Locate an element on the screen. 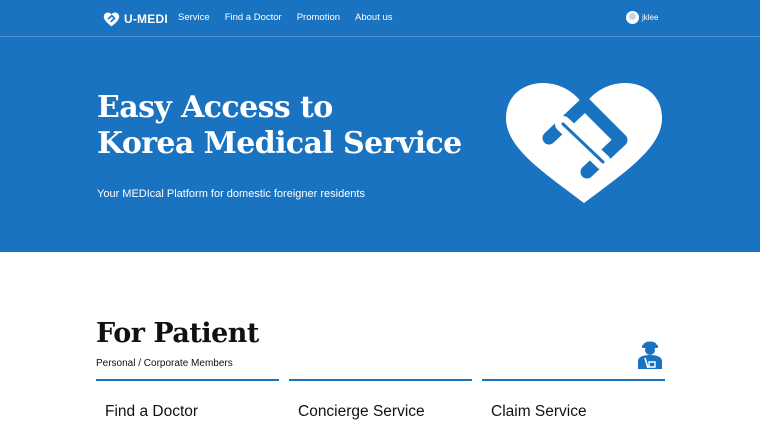 The height and width of the screenshot is (430, 760). user-name: jklee is located at coordinates (650, 17).